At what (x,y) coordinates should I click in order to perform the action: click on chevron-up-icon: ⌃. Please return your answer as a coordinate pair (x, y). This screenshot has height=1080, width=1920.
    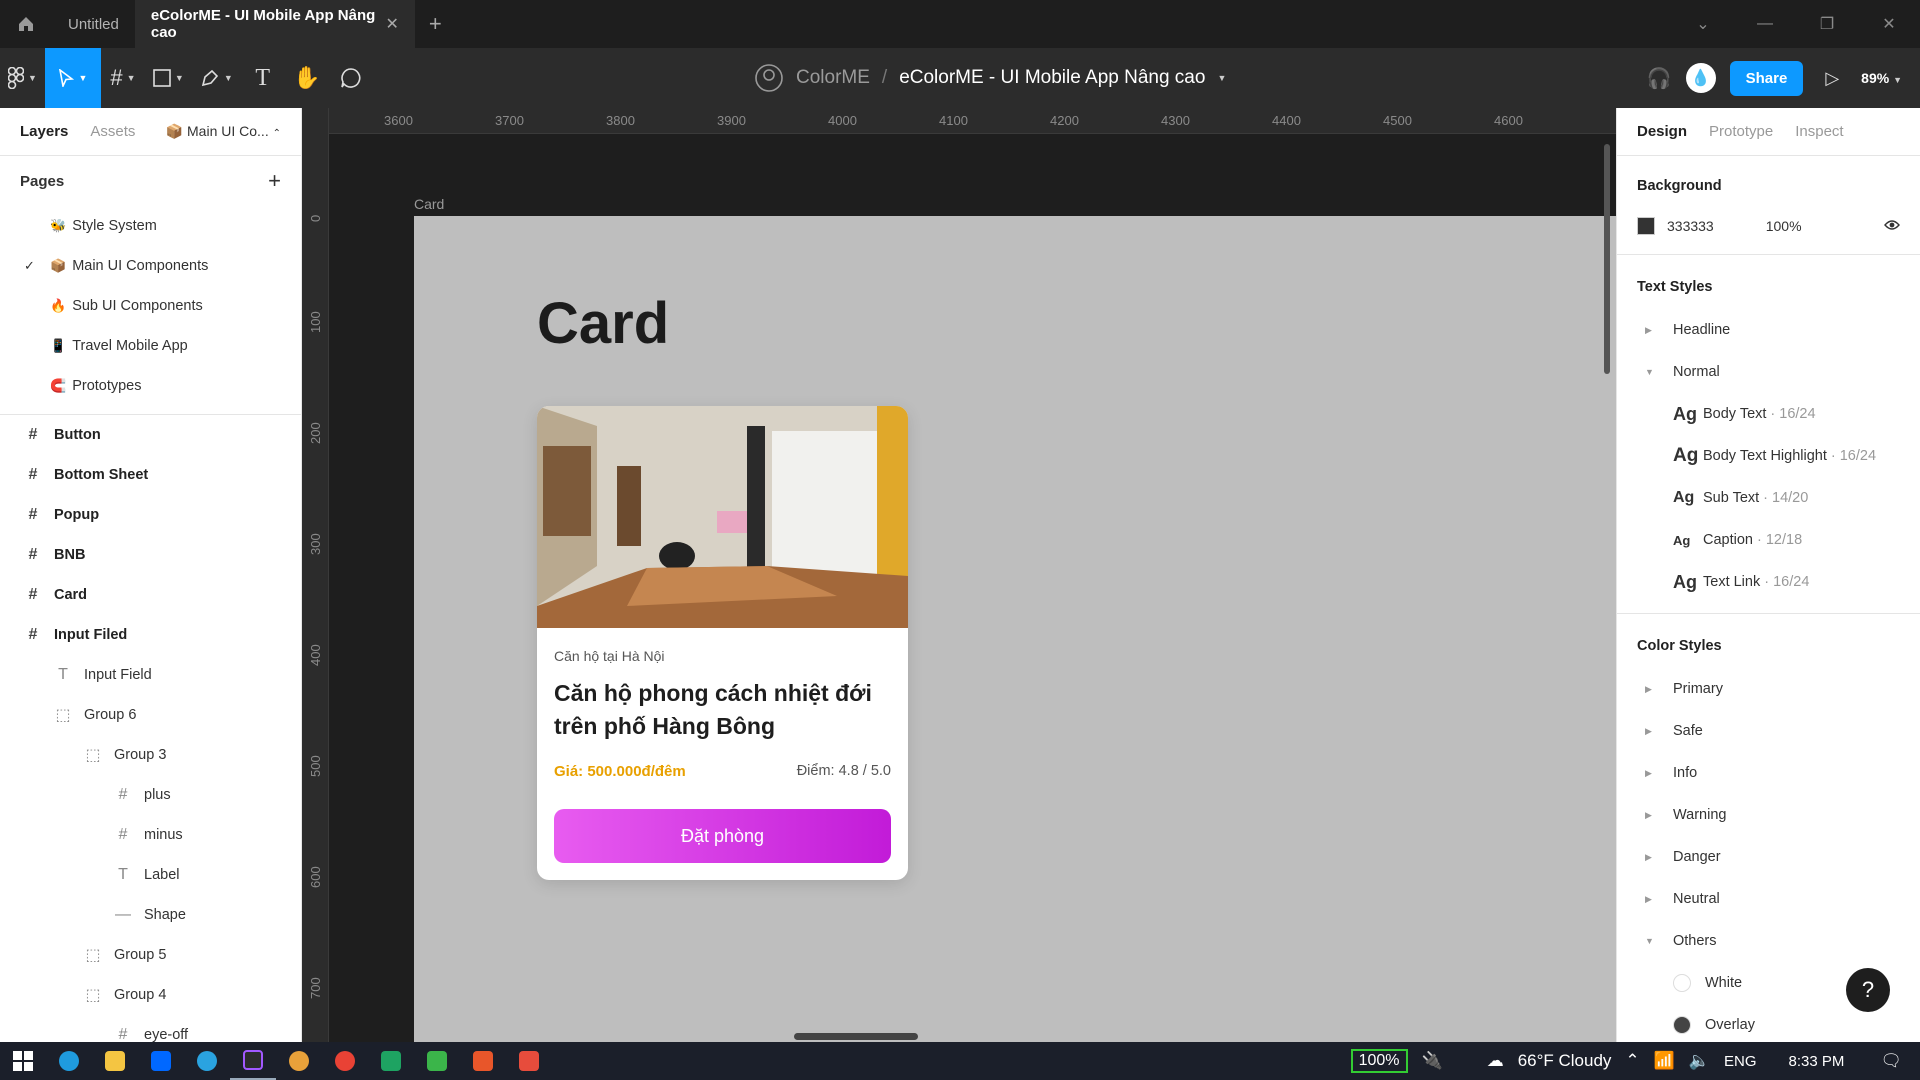
    Looking at the image, I should click on (1632, 1061).